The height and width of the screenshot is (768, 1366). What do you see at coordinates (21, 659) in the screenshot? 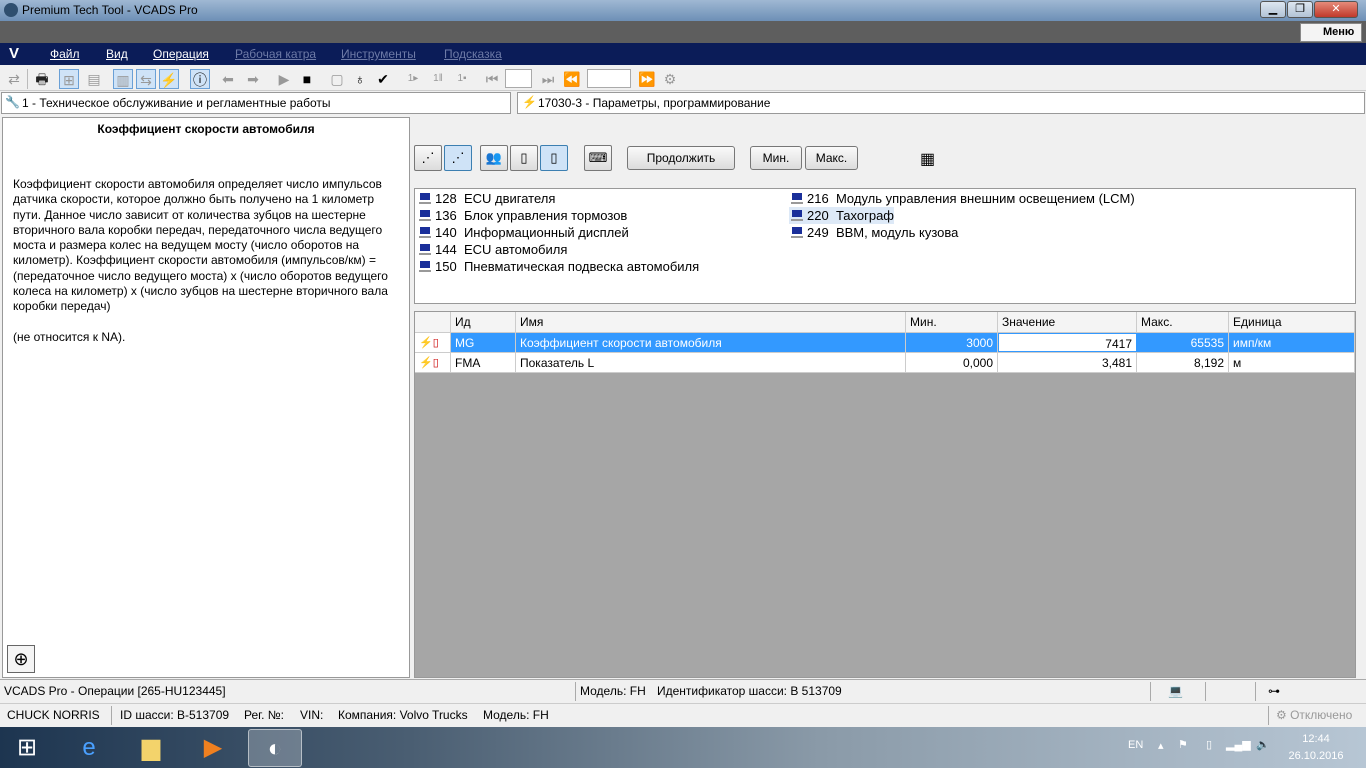
I see `zoom-in-icon: ⊕` at bounding box center [21, 659].